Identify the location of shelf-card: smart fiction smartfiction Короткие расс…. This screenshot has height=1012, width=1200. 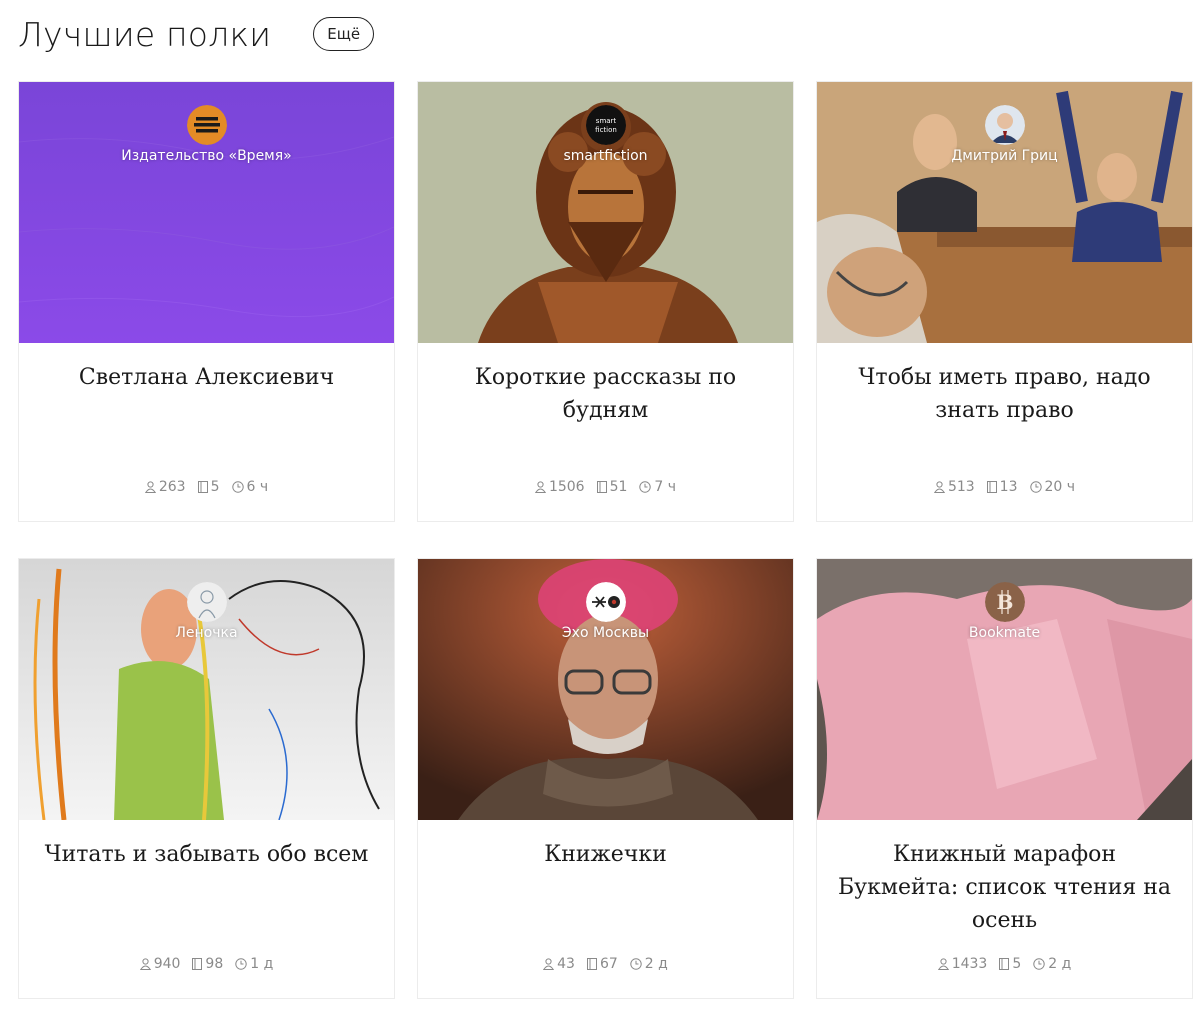
(605, 301).